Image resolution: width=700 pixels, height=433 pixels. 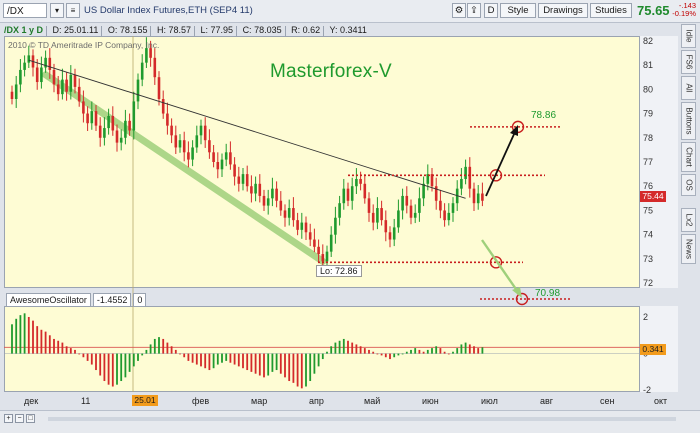 What do you see at coordinates (688, 62) in the screenshot?
I see `side-tab-fs6: FS6` at bounding box center [688, 62].